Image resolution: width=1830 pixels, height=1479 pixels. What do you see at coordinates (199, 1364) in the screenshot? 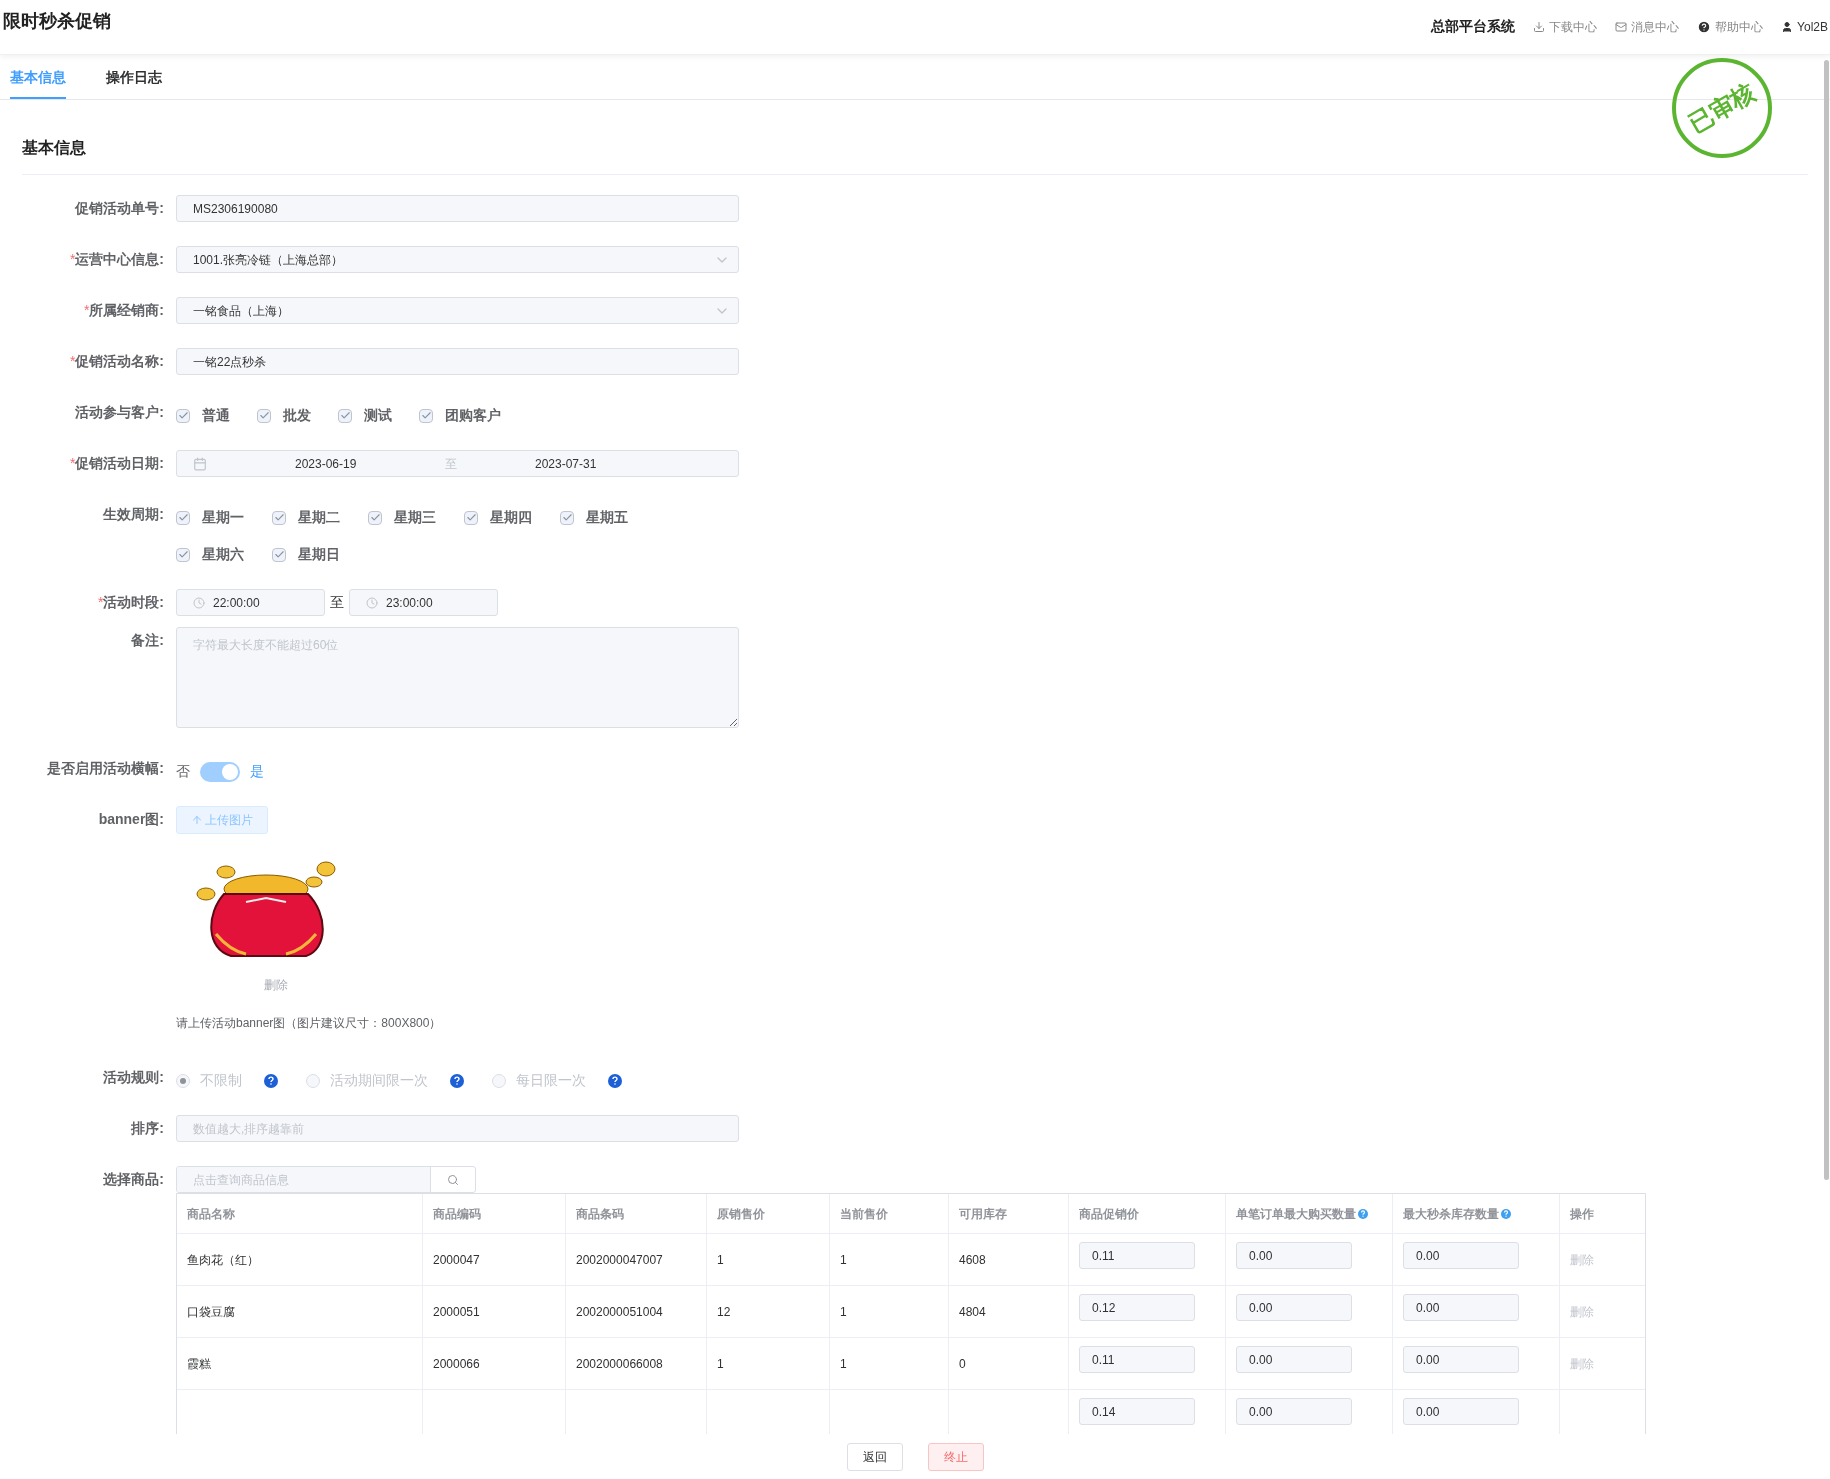
I see `table-cell-text: 霞糕` at bounding box center [199, 1364].